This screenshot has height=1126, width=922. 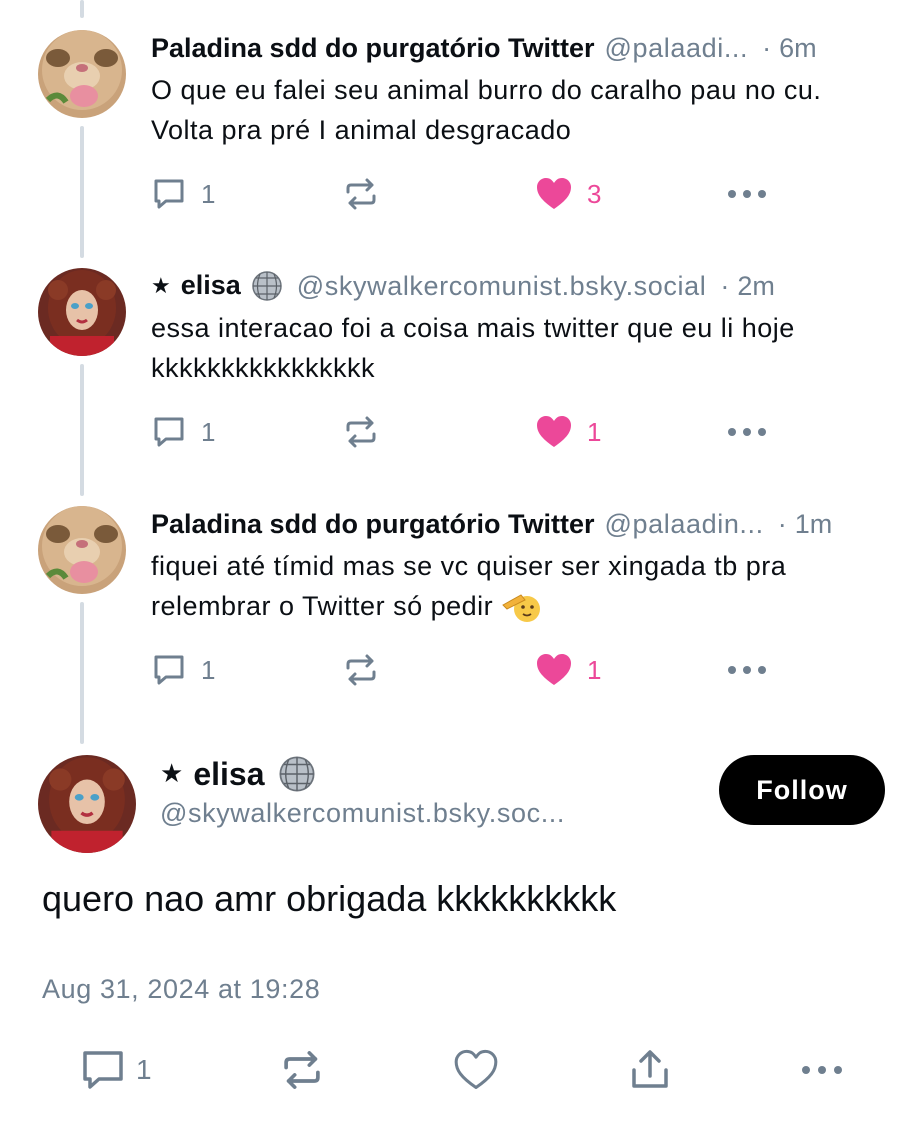 I want to click on author-name: ★ elisa, so click(x=217, y=286).